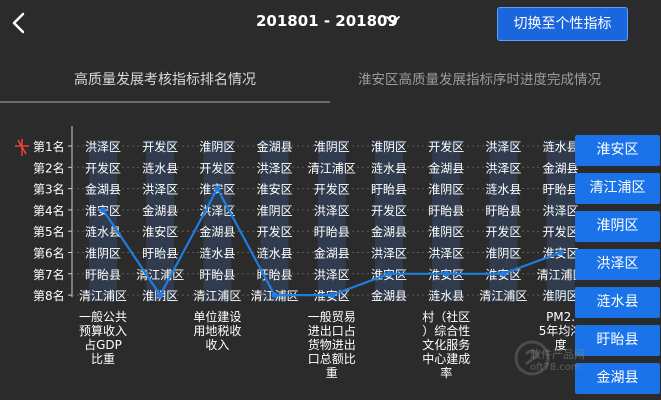 The height and width of the screenshot is (400, 661). What do you see at coordinates (103, 316) in the screenshot?
I see `x-indicator-label: 一般公共` at bounding box center [103, 316].